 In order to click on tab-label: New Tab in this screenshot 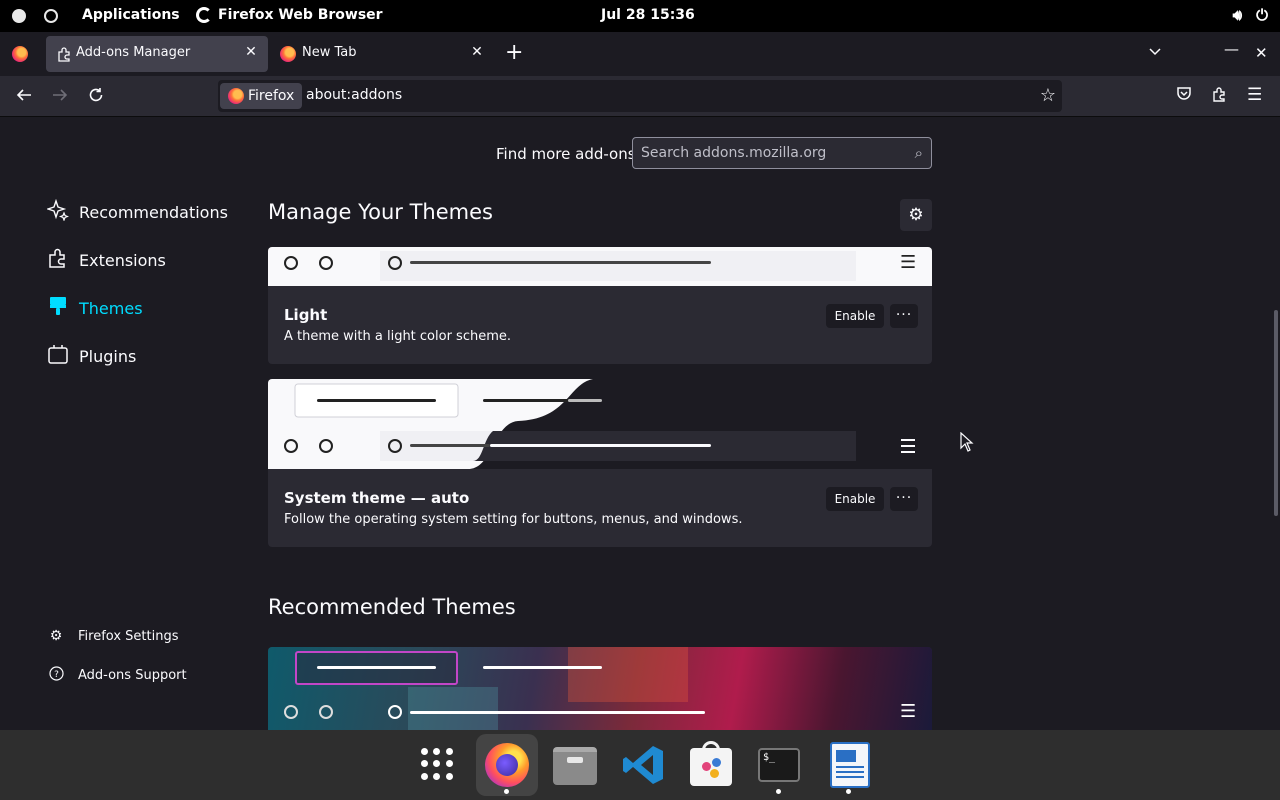, I will do `click(329, 52)`.